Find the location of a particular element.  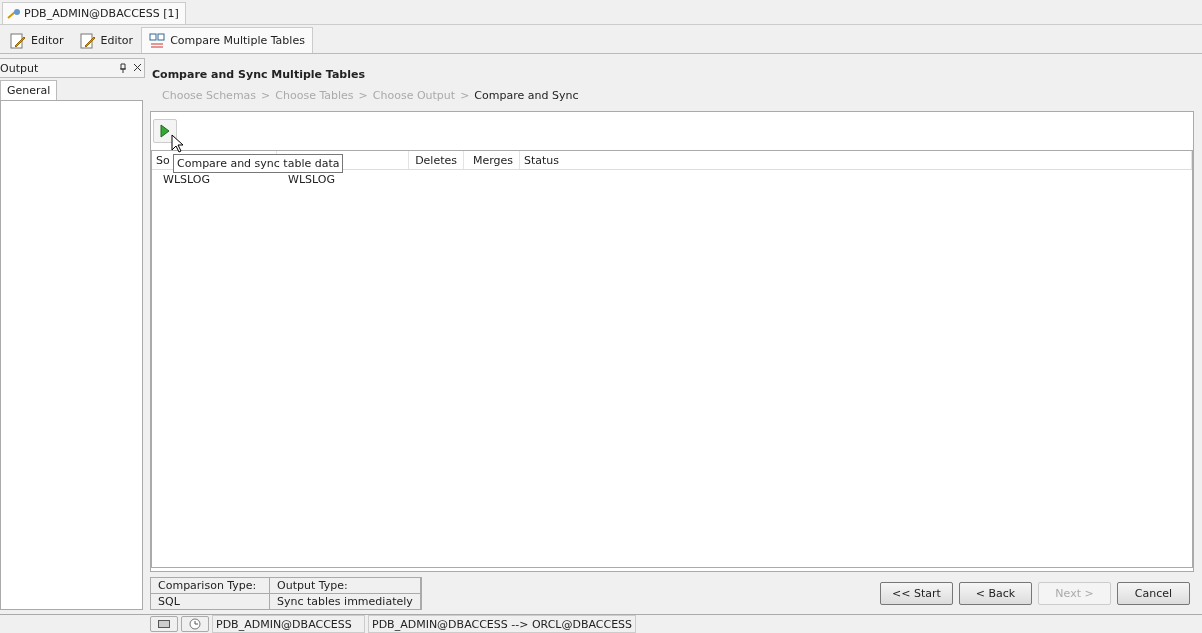

wizard-step: Choose Output is located at coordinates (414, 95).